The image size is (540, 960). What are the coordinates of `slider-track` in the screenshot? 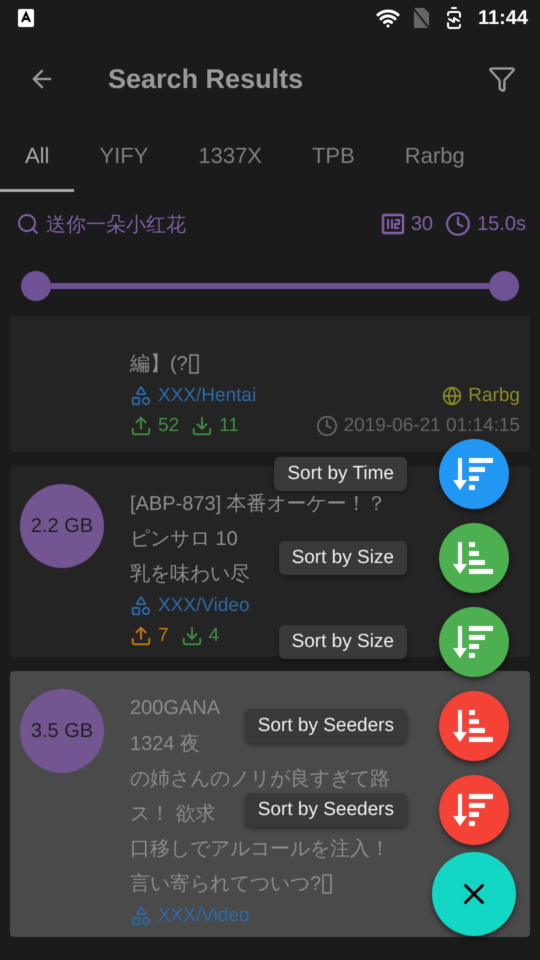 It's located at (270, 286).